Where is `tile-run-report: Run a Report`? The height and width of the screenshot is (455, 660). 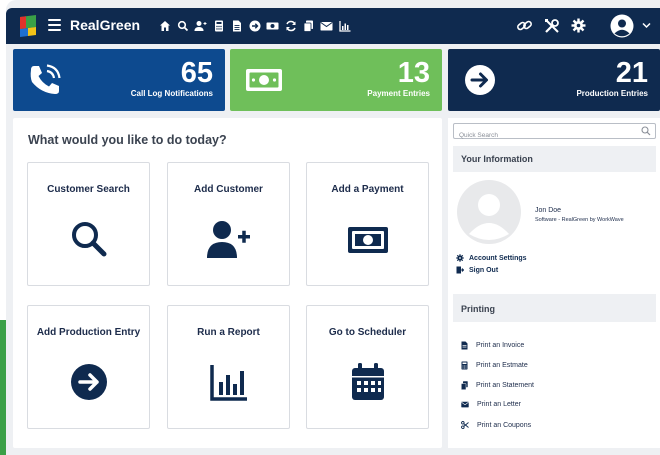
tile-run-report: Run a Report is located at coordinates (228, 367).